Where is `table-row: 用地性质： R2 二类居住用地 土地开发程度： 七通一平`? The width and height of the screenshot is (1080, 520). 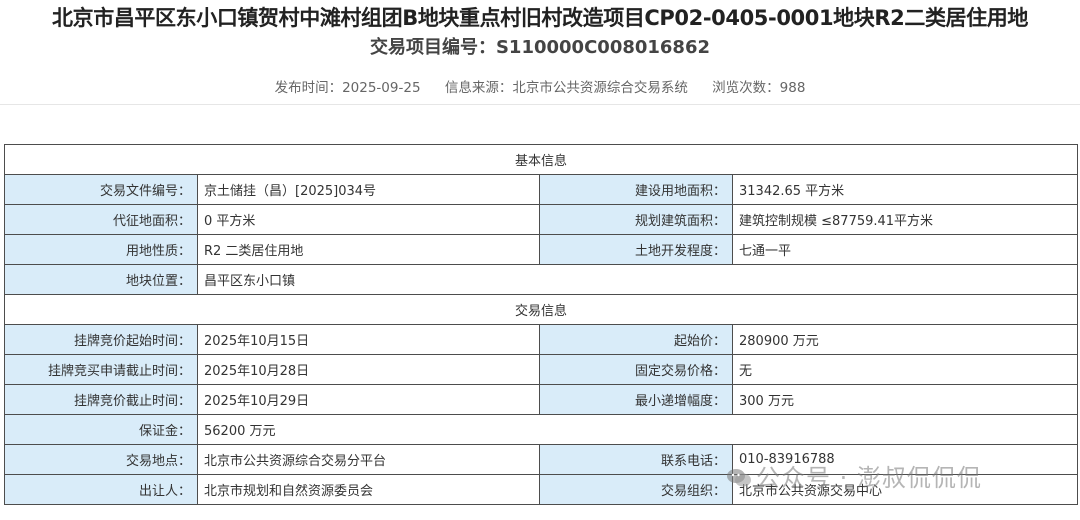 table-row: 用地性质： R2 二类居住用地 土地开发程度： 七通一平 is located at coordinates (541, 249).